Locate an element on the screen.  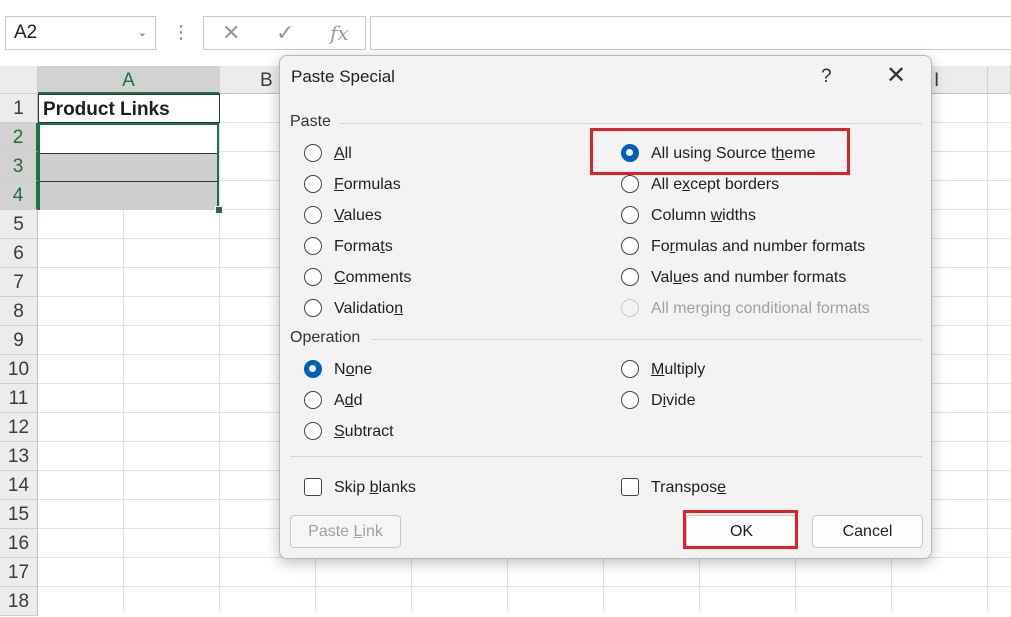
cancel-button: Cancel is located at coordinates (867, 531).